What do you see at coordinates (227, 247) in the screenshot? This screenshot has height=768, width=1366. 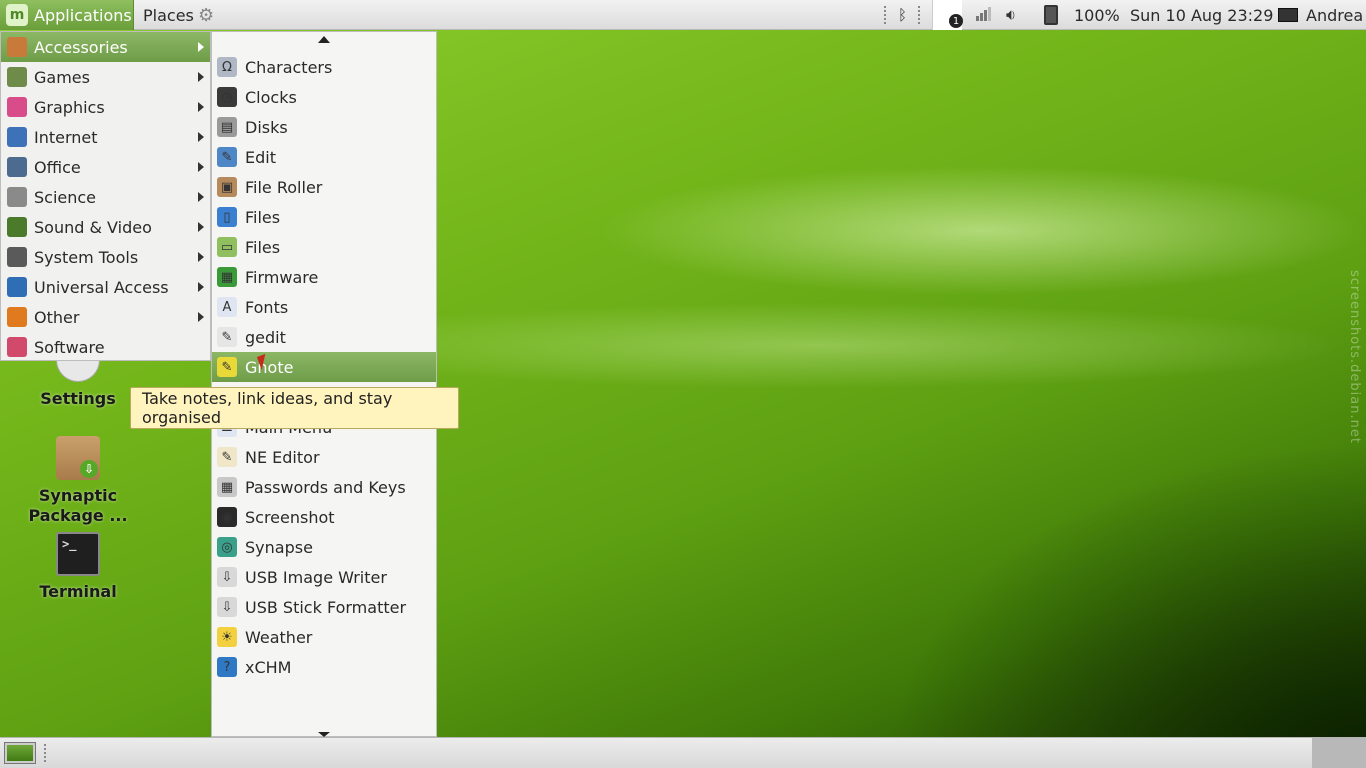 I see `folder-icon: ▭` at bounding box center [227, 247].